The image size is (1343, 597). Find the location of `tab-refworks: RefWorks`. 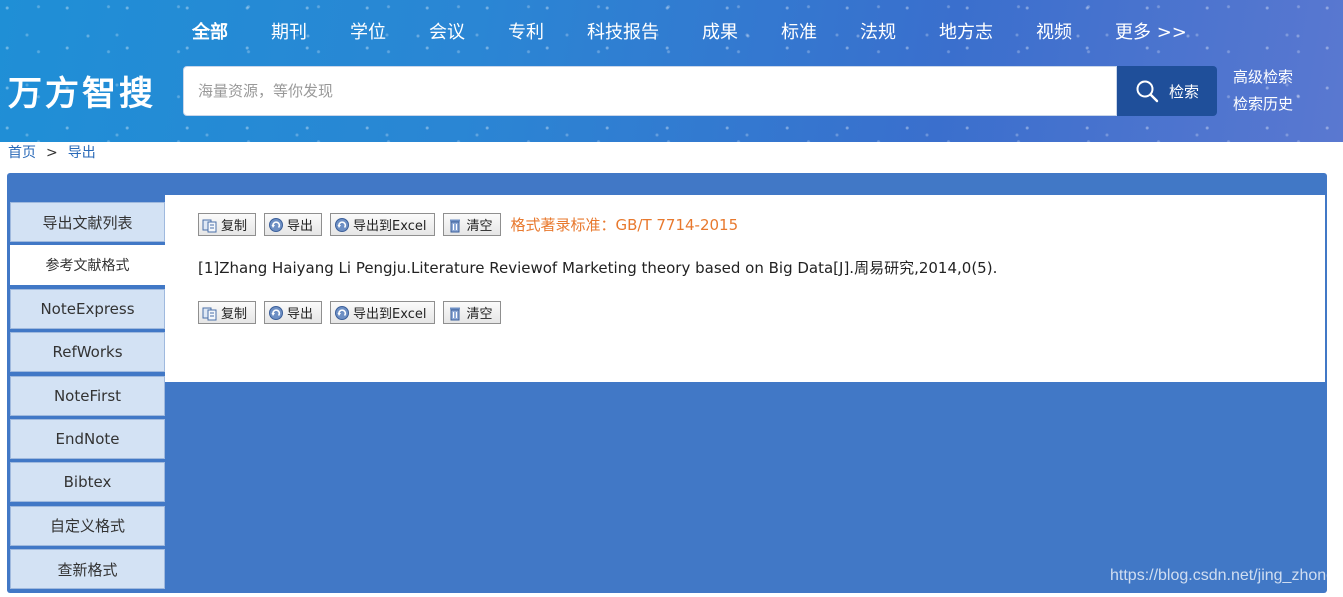

tab-refworks: RefWorks is located at coordinates (87, 352).